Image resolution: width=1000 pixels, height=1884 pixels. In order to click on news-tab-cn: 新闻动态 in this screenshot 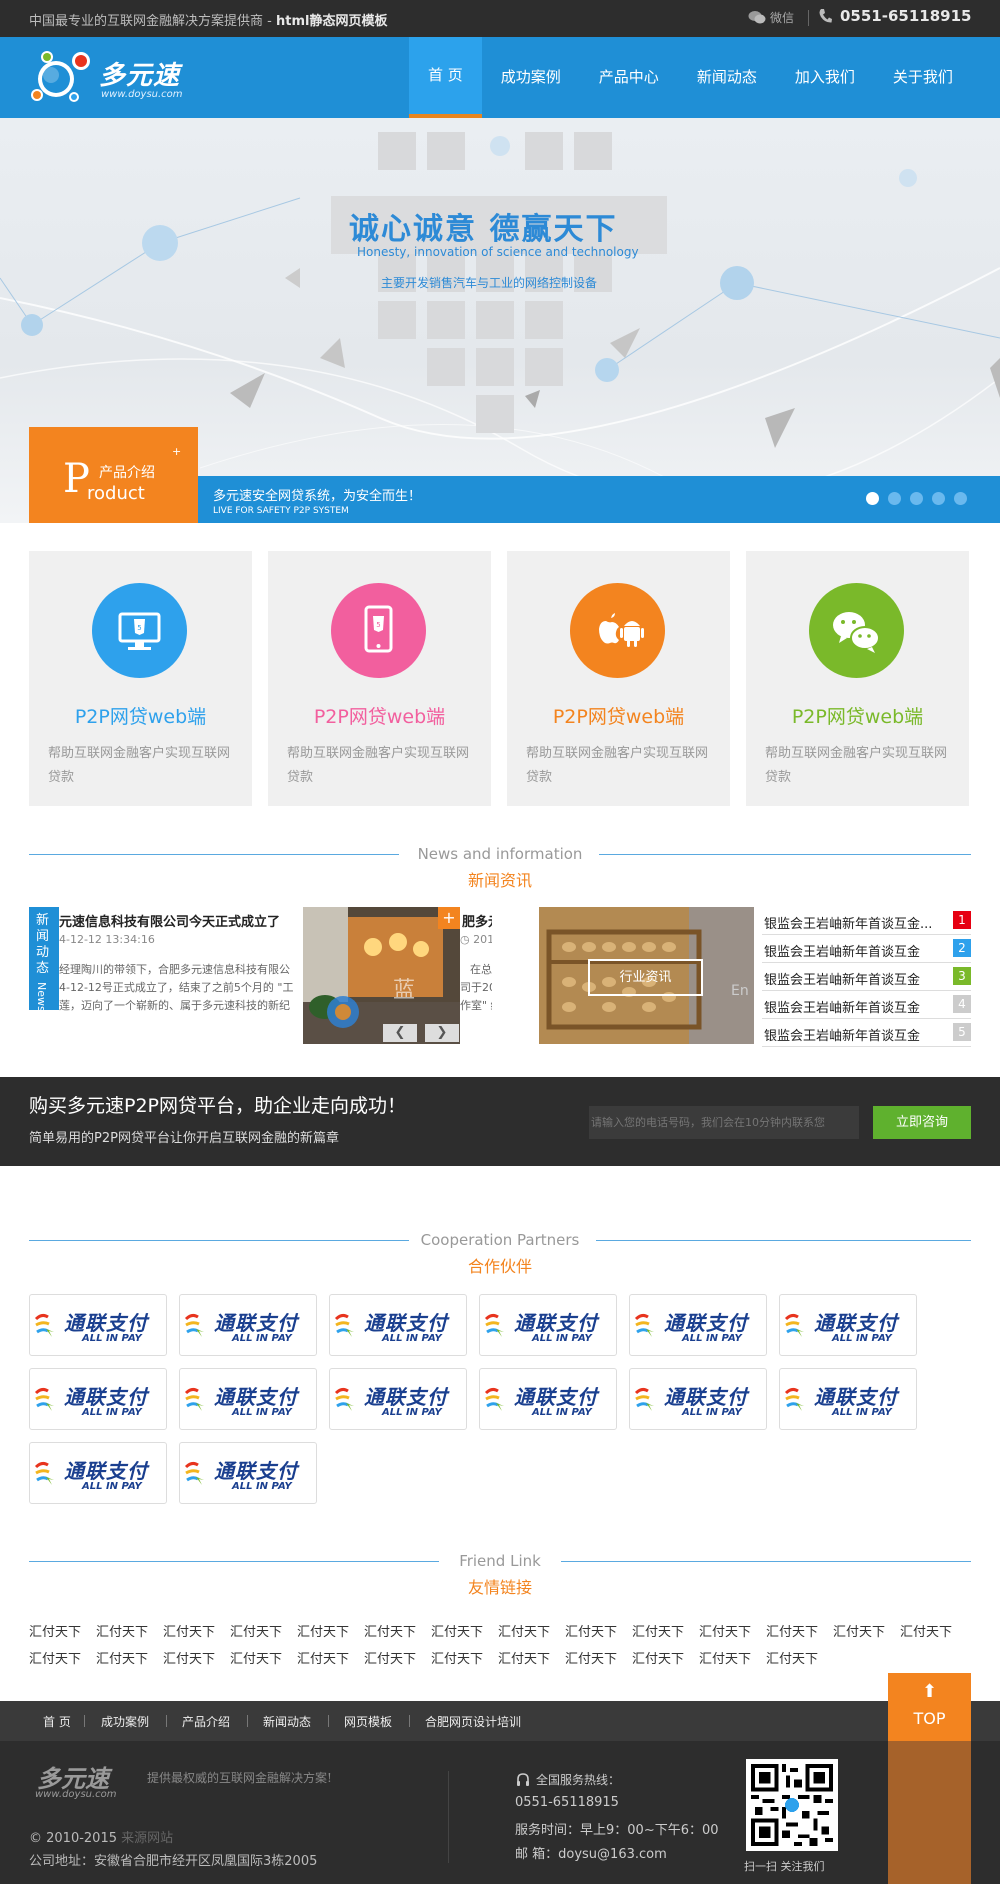, I will do `click(43, 944)`.